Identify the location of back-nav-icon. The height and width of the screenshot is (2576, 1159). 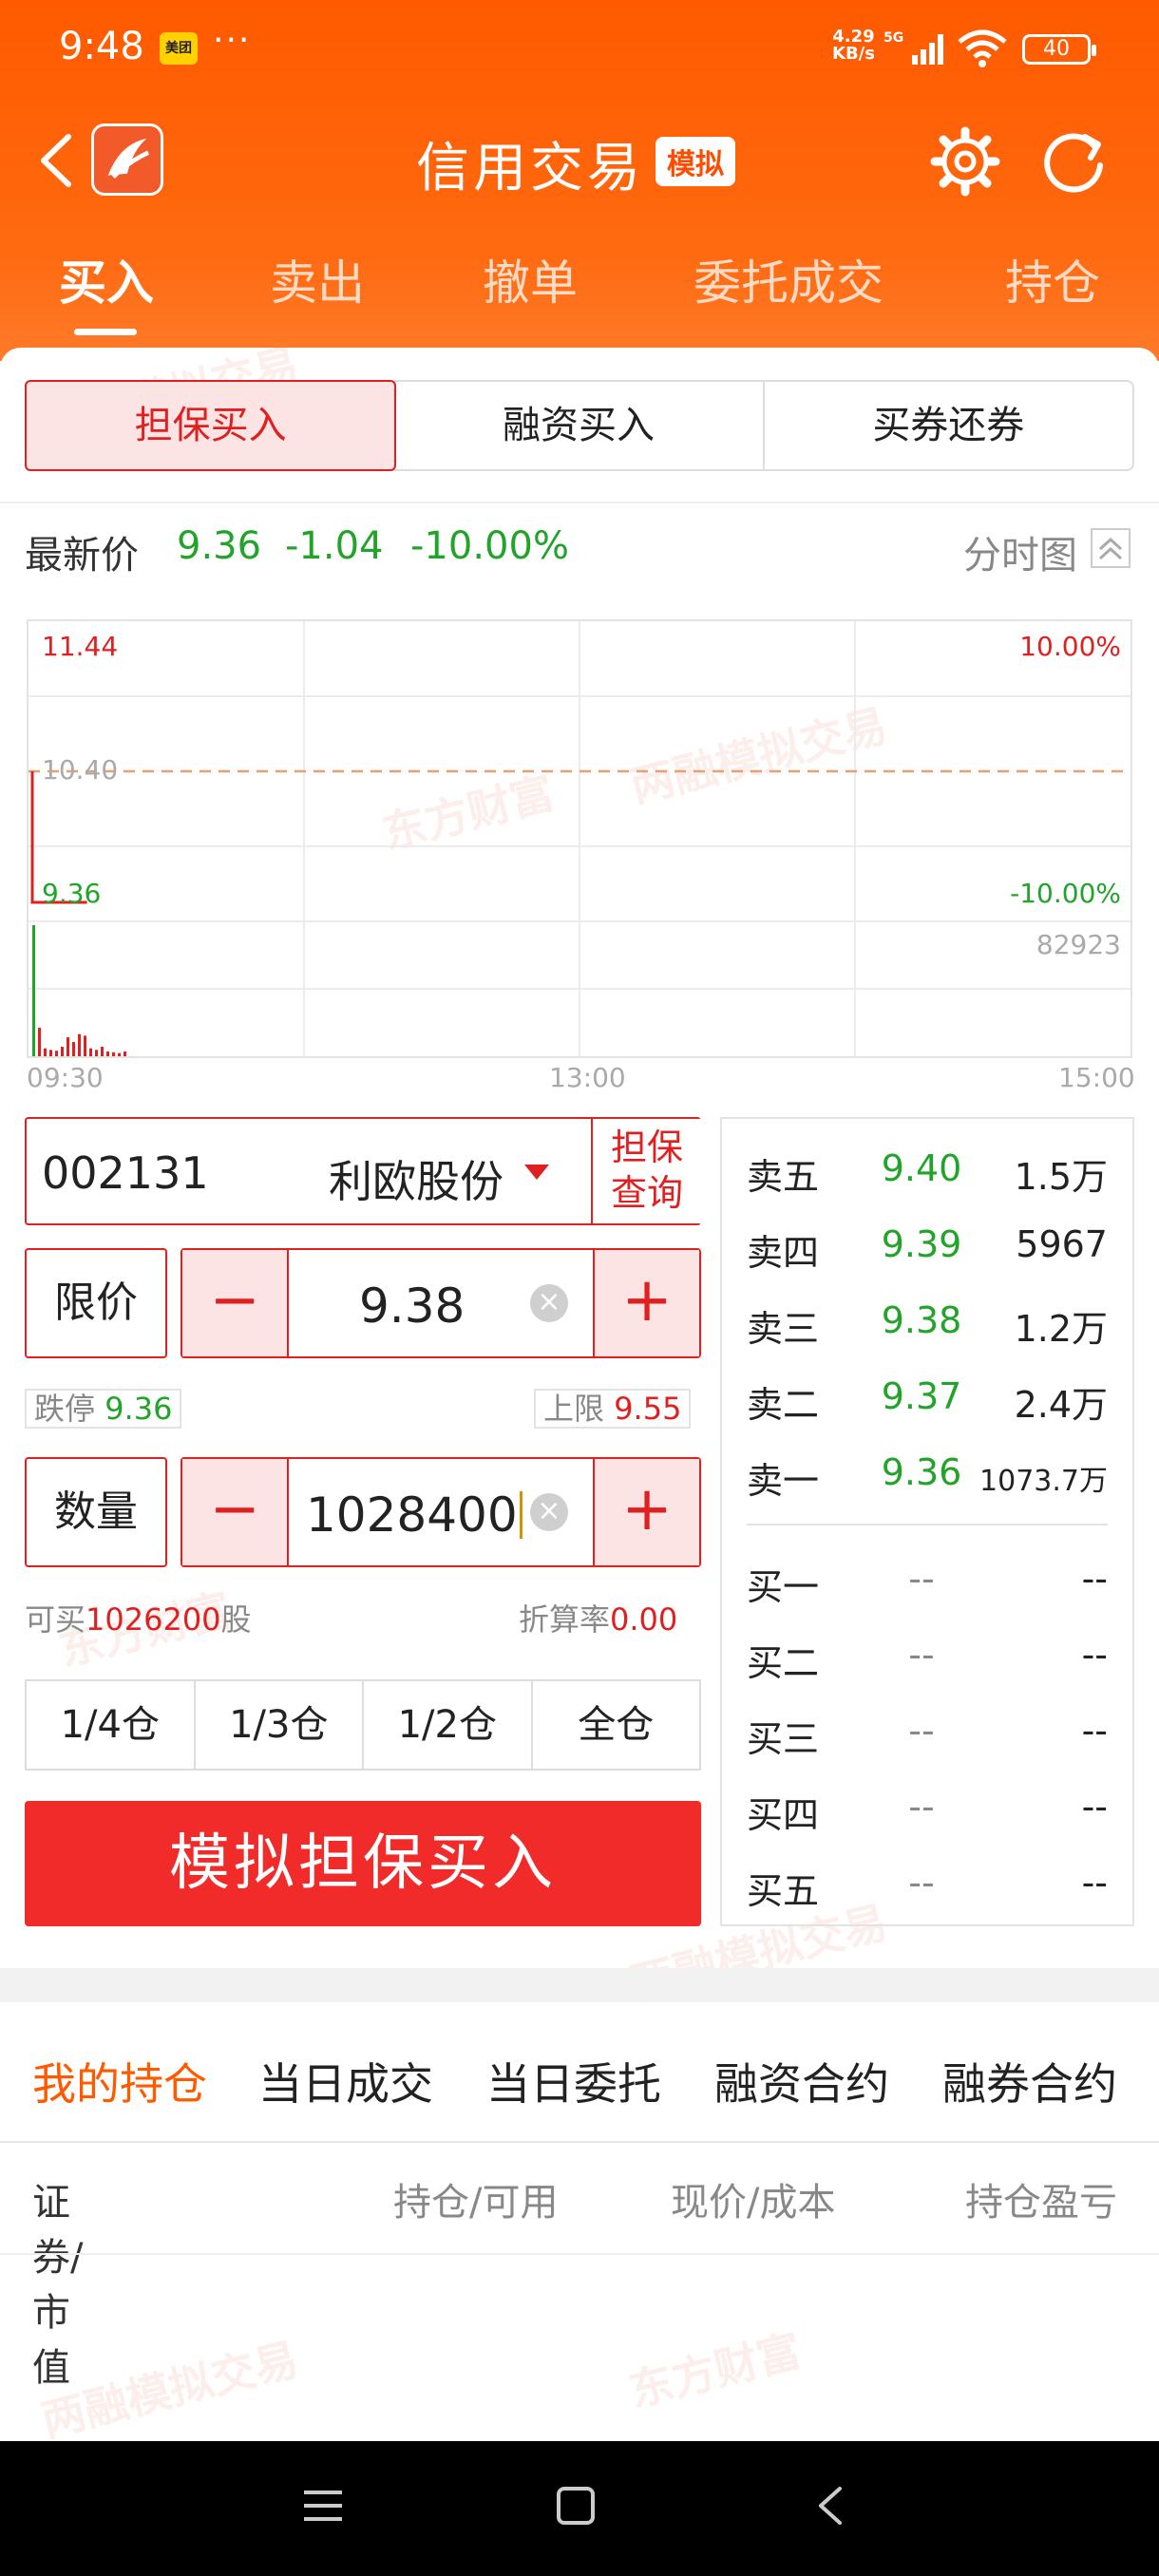
(830, 2506).